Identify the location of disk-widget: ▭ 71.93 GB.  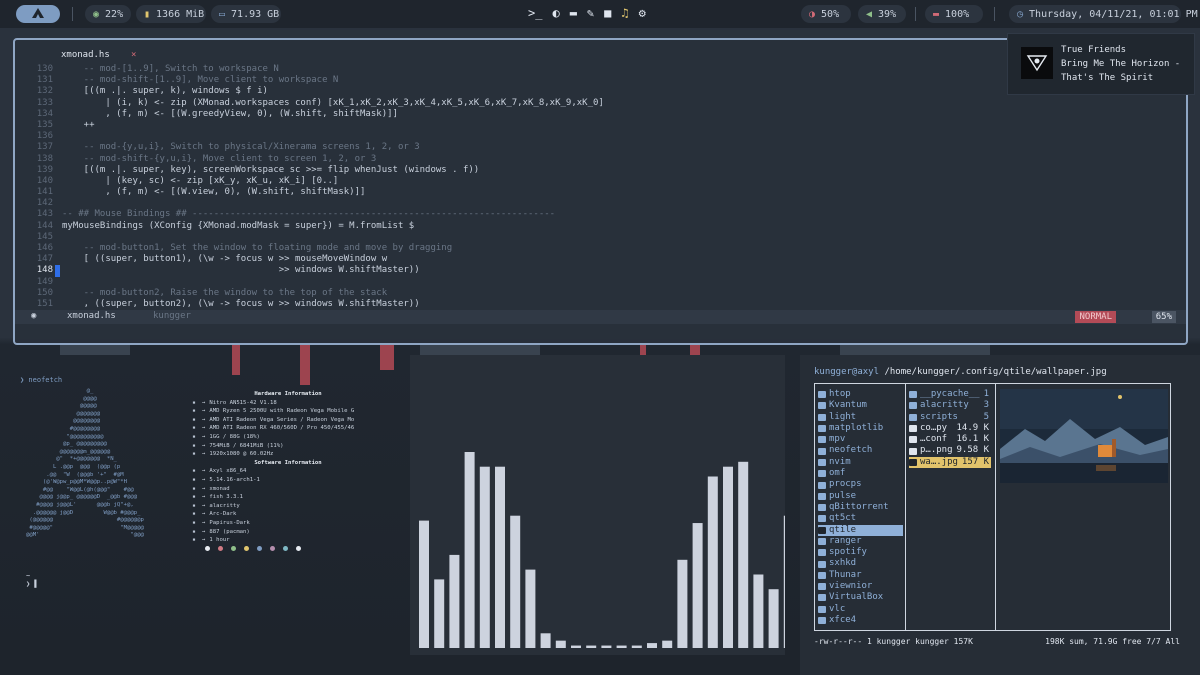
(246, 14).